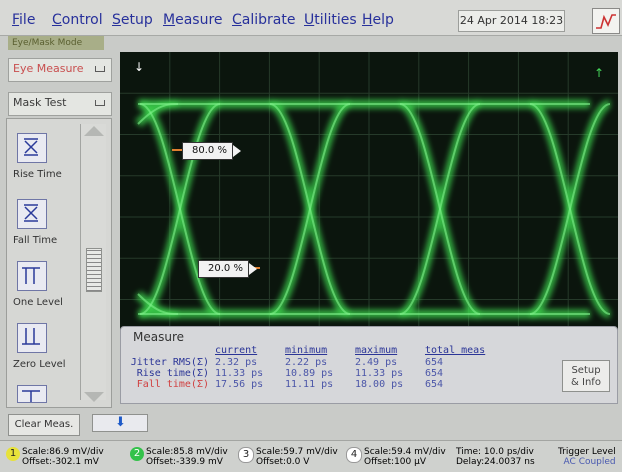 Image resolution: width=622 pixels, height=472 pixels. What do you see at coordinates (35, 240) in the screenshot?
I see `fall-time-label: Fall Time` at bounding box center [35, 240].